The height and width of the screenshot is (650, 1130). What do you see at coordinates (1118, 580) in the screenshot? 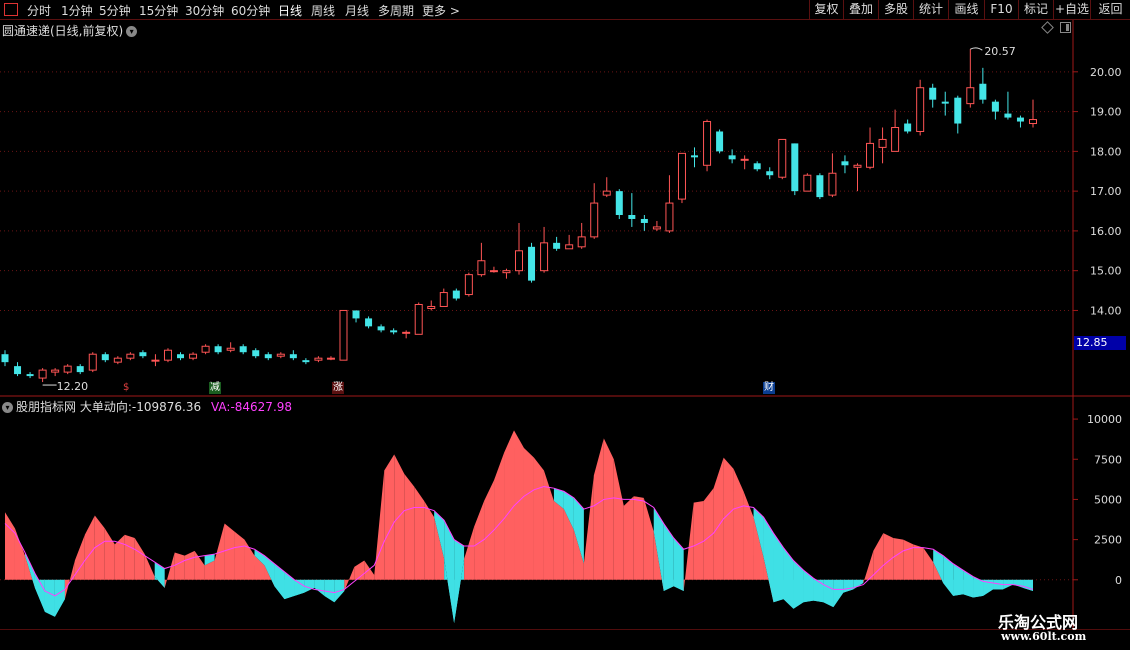
I see `indicator-tick-label: 0` at bounding box center [1118, 580].